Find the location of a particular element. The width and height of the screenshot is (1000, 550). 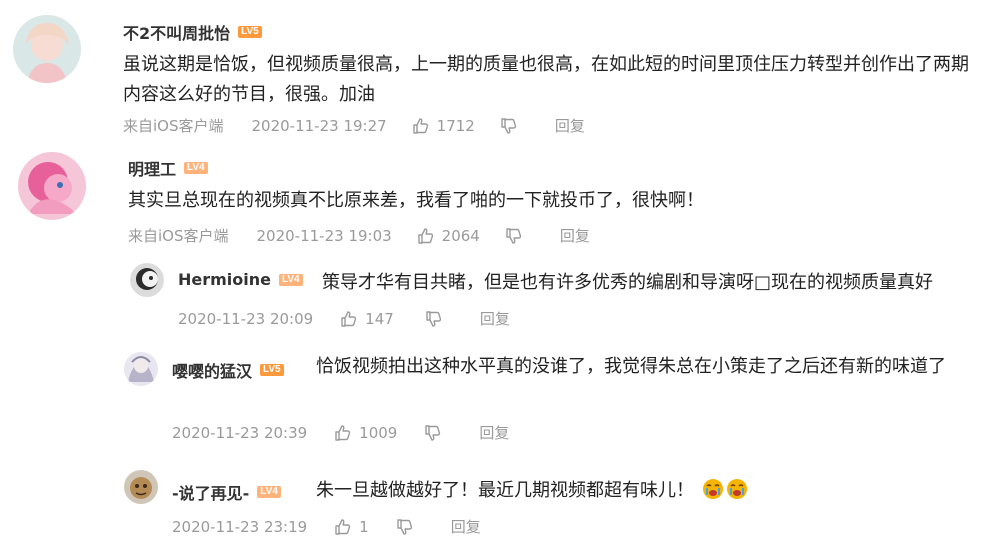

reply-text: 恰饭视频拍出这种水平真的没谁了，我觉得朱总在小策走了之后还有新的味道了 is located at coordinates (631, 366).